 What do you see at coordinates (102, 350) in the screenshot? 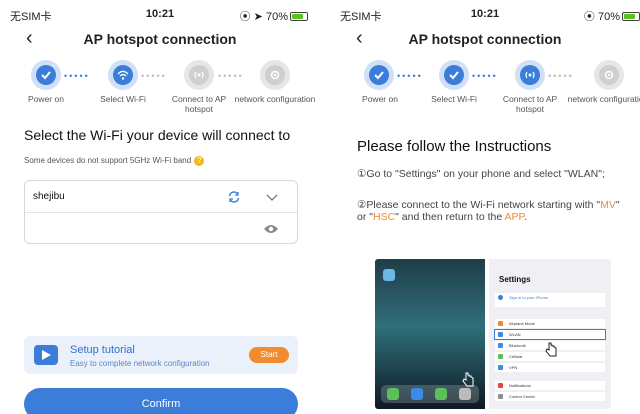
I see `tutorial-title: Setup tutorial` at bounding box center [102, 350].